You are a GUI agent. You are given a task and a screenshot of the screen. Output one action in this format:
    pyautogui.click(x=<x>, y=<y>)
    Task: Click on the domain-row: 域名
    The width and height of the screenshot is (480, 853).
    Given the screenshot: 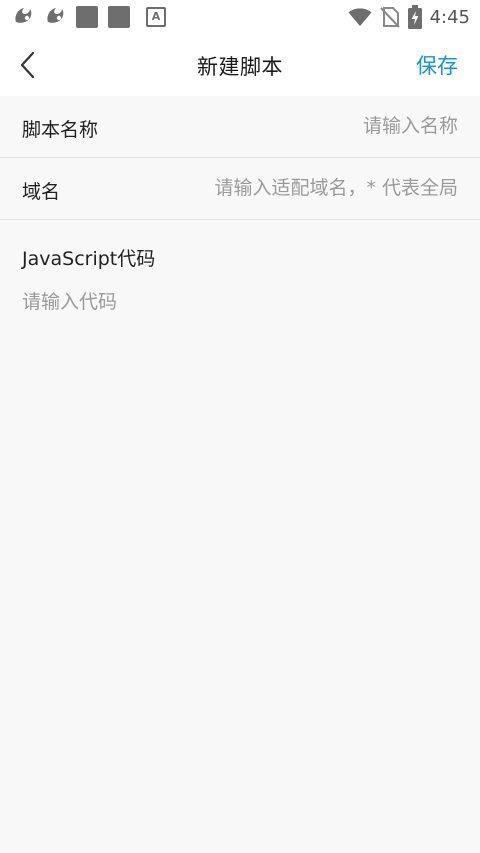 What is the action you would take?
    pyautogui.click(x=240, y=189)
    